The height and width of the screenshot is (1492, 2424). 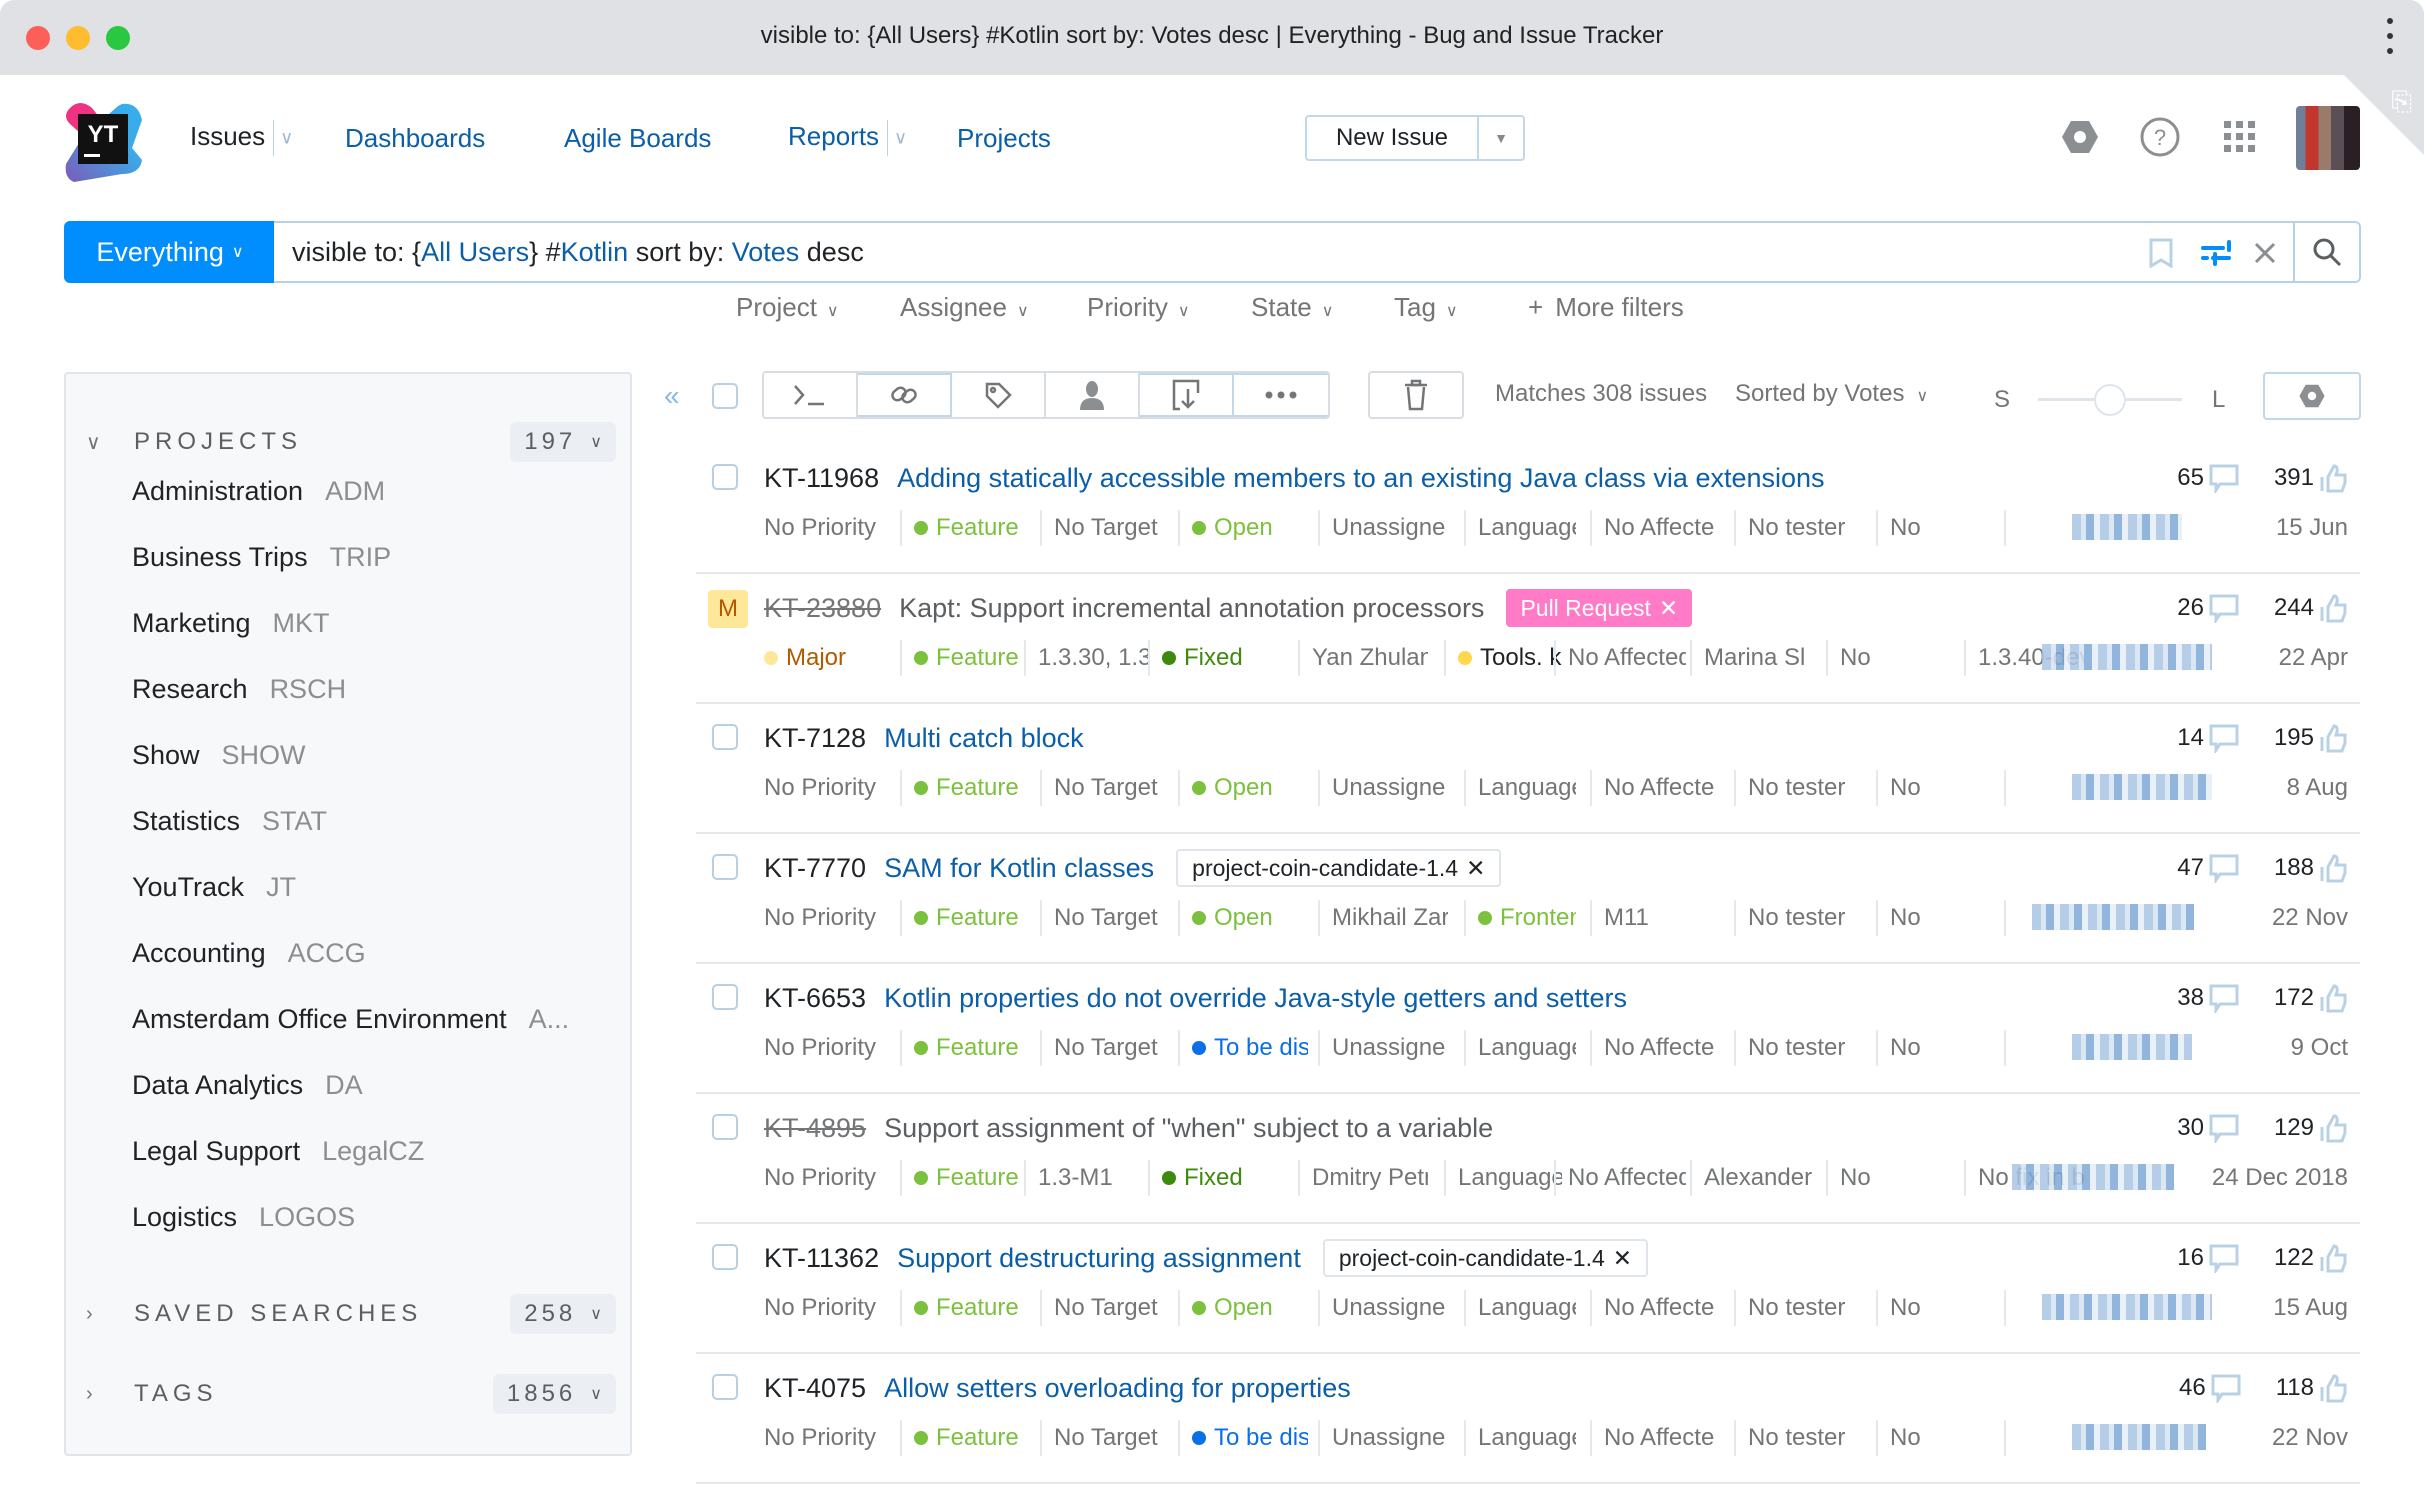 I want to click on youtrack-logo: YT, so click(x=104, y=140).